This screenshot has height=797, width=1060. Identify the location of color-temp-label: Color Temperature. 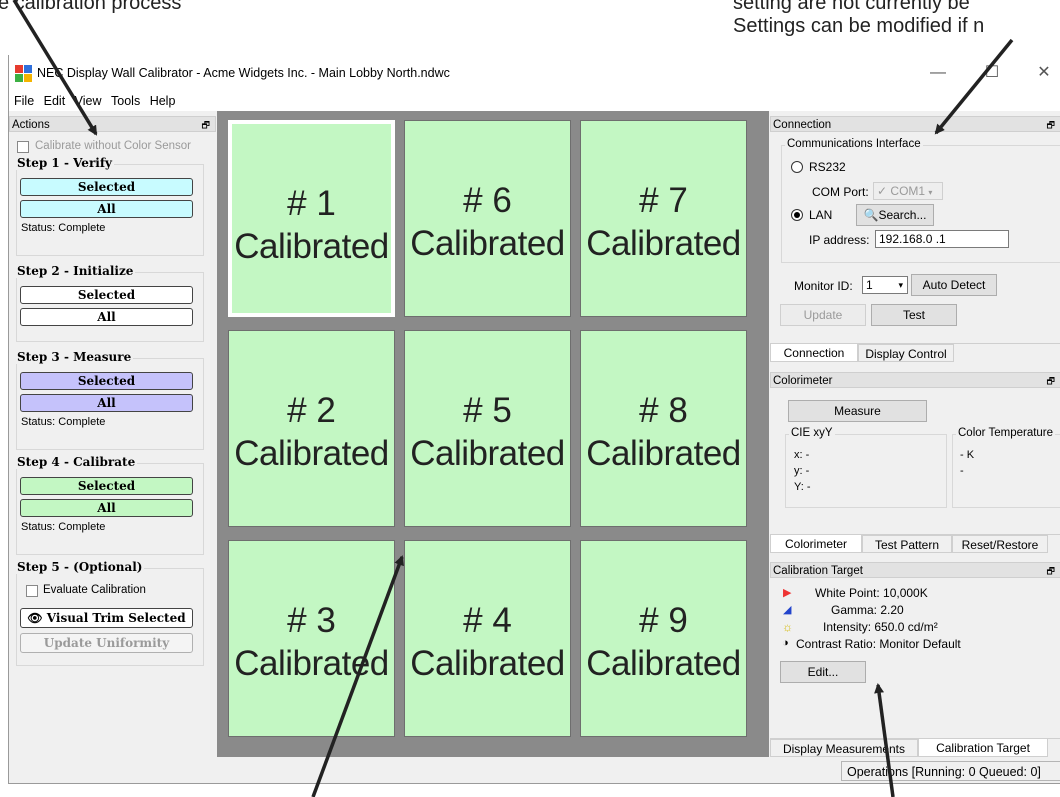
(1006, 433).